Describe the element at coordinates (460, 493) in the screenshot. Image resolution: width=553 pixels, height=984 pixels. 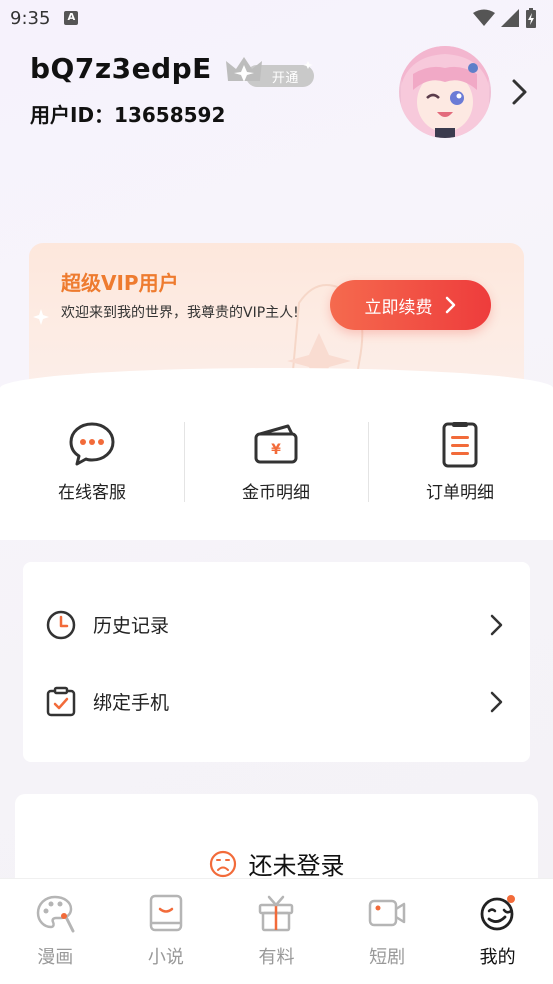
I see `quick-action-label: 订单明细` at that location.